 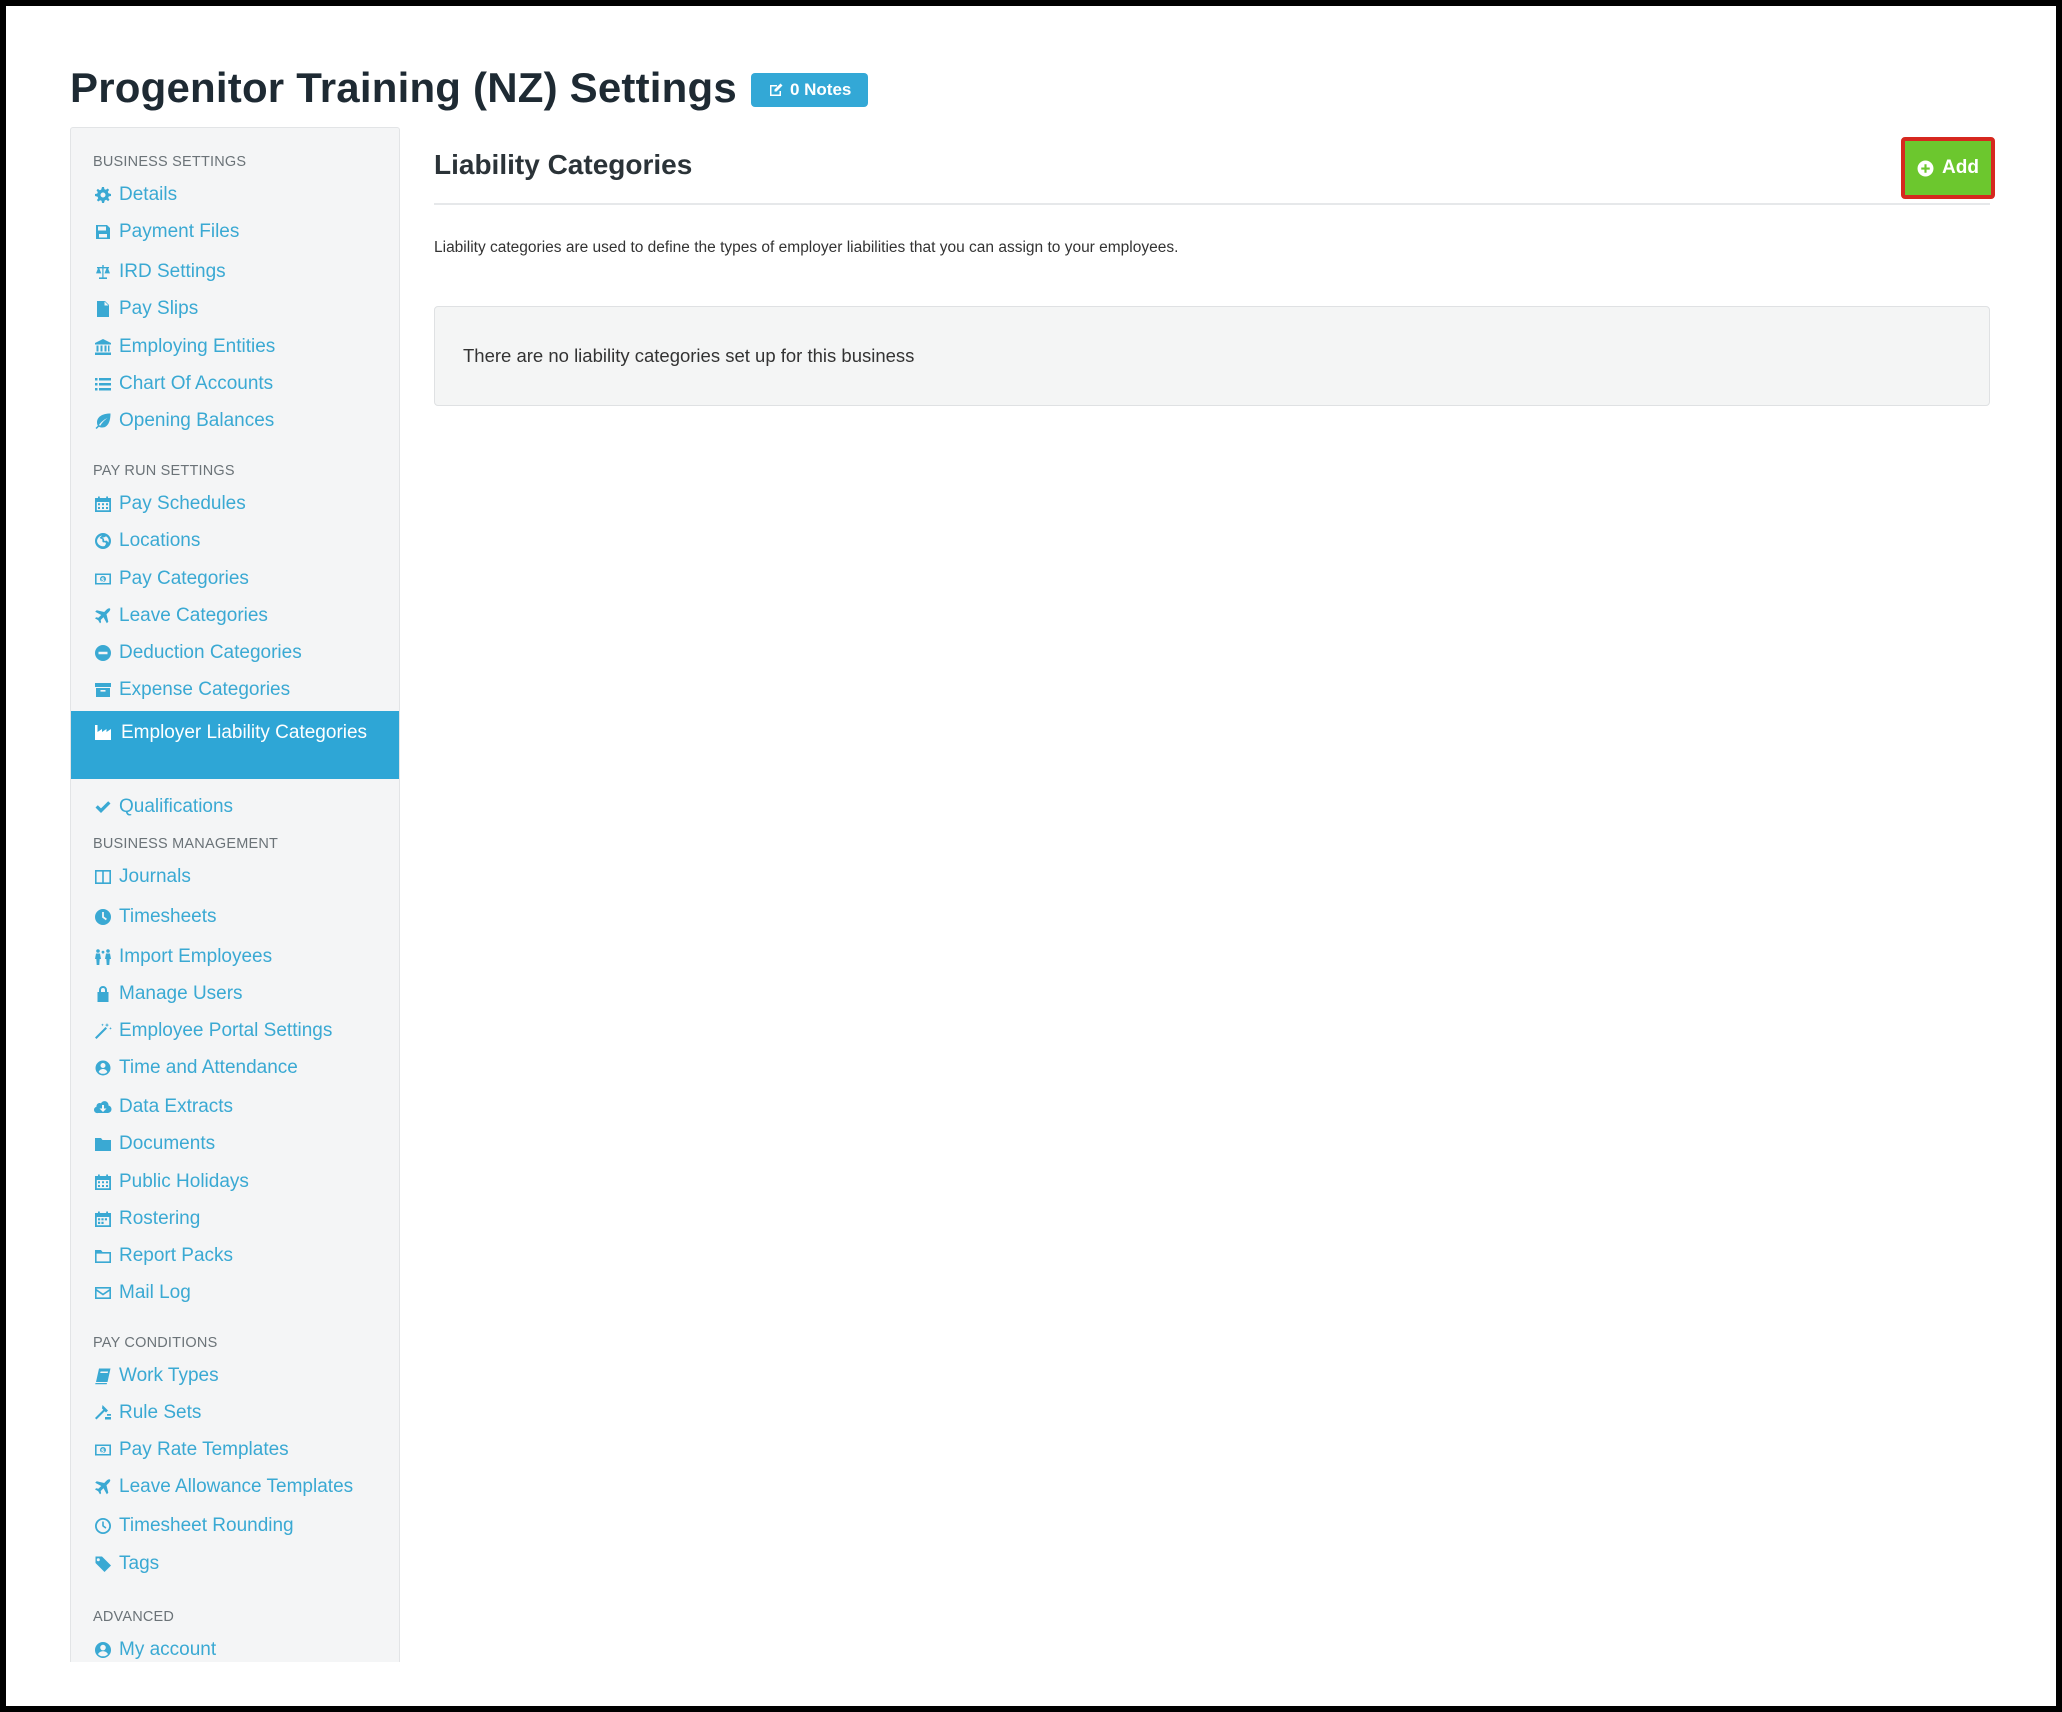 What do you see at coordinates (103, 1526) in the screenshot?
I see `clock-outline-icon` at bounding box center [103, 1526].